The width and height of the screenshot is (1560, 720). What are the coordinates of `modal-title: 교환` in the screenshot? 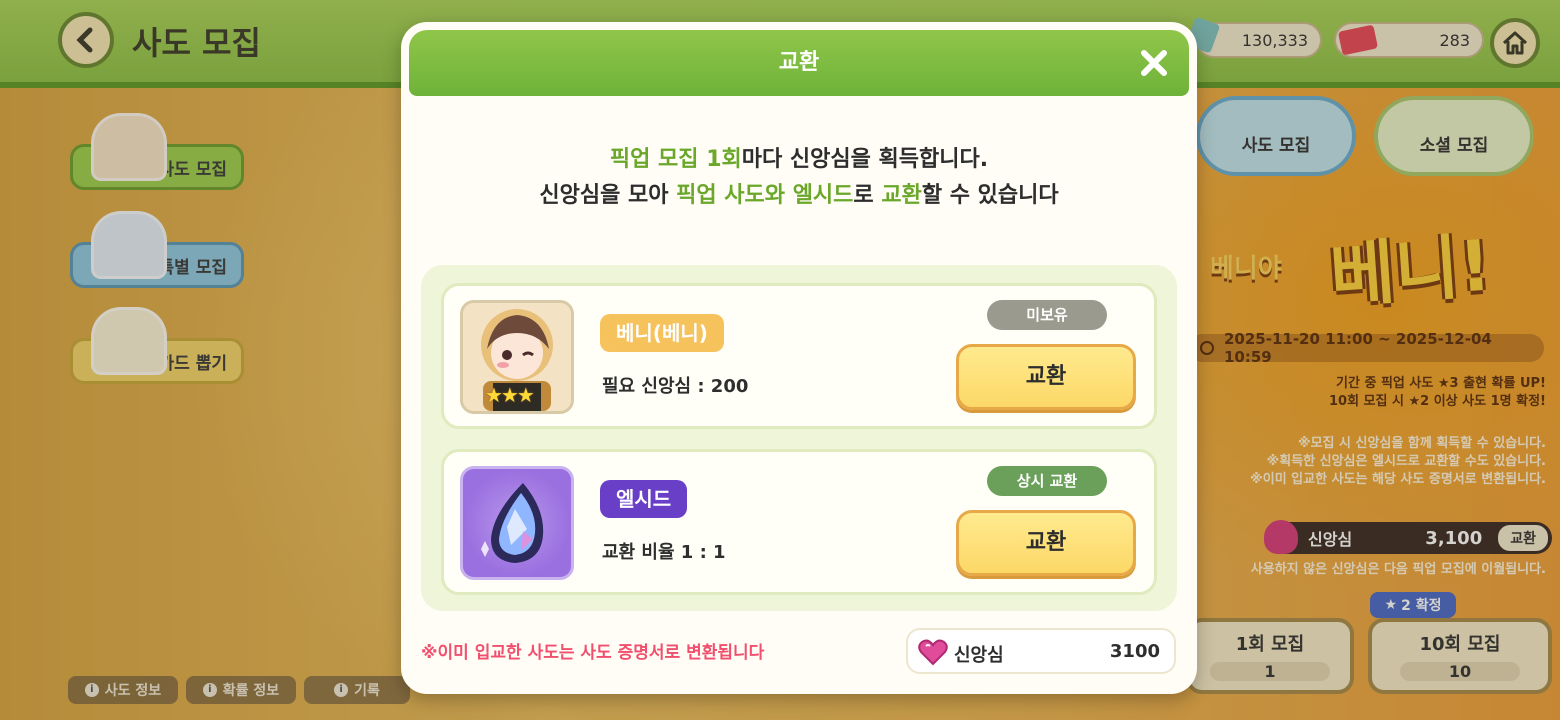 It's located at (799, 62).